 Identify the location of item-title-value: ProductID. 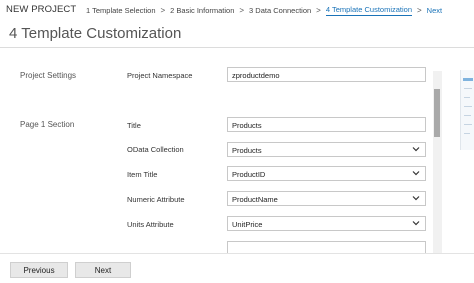
(249, 174).